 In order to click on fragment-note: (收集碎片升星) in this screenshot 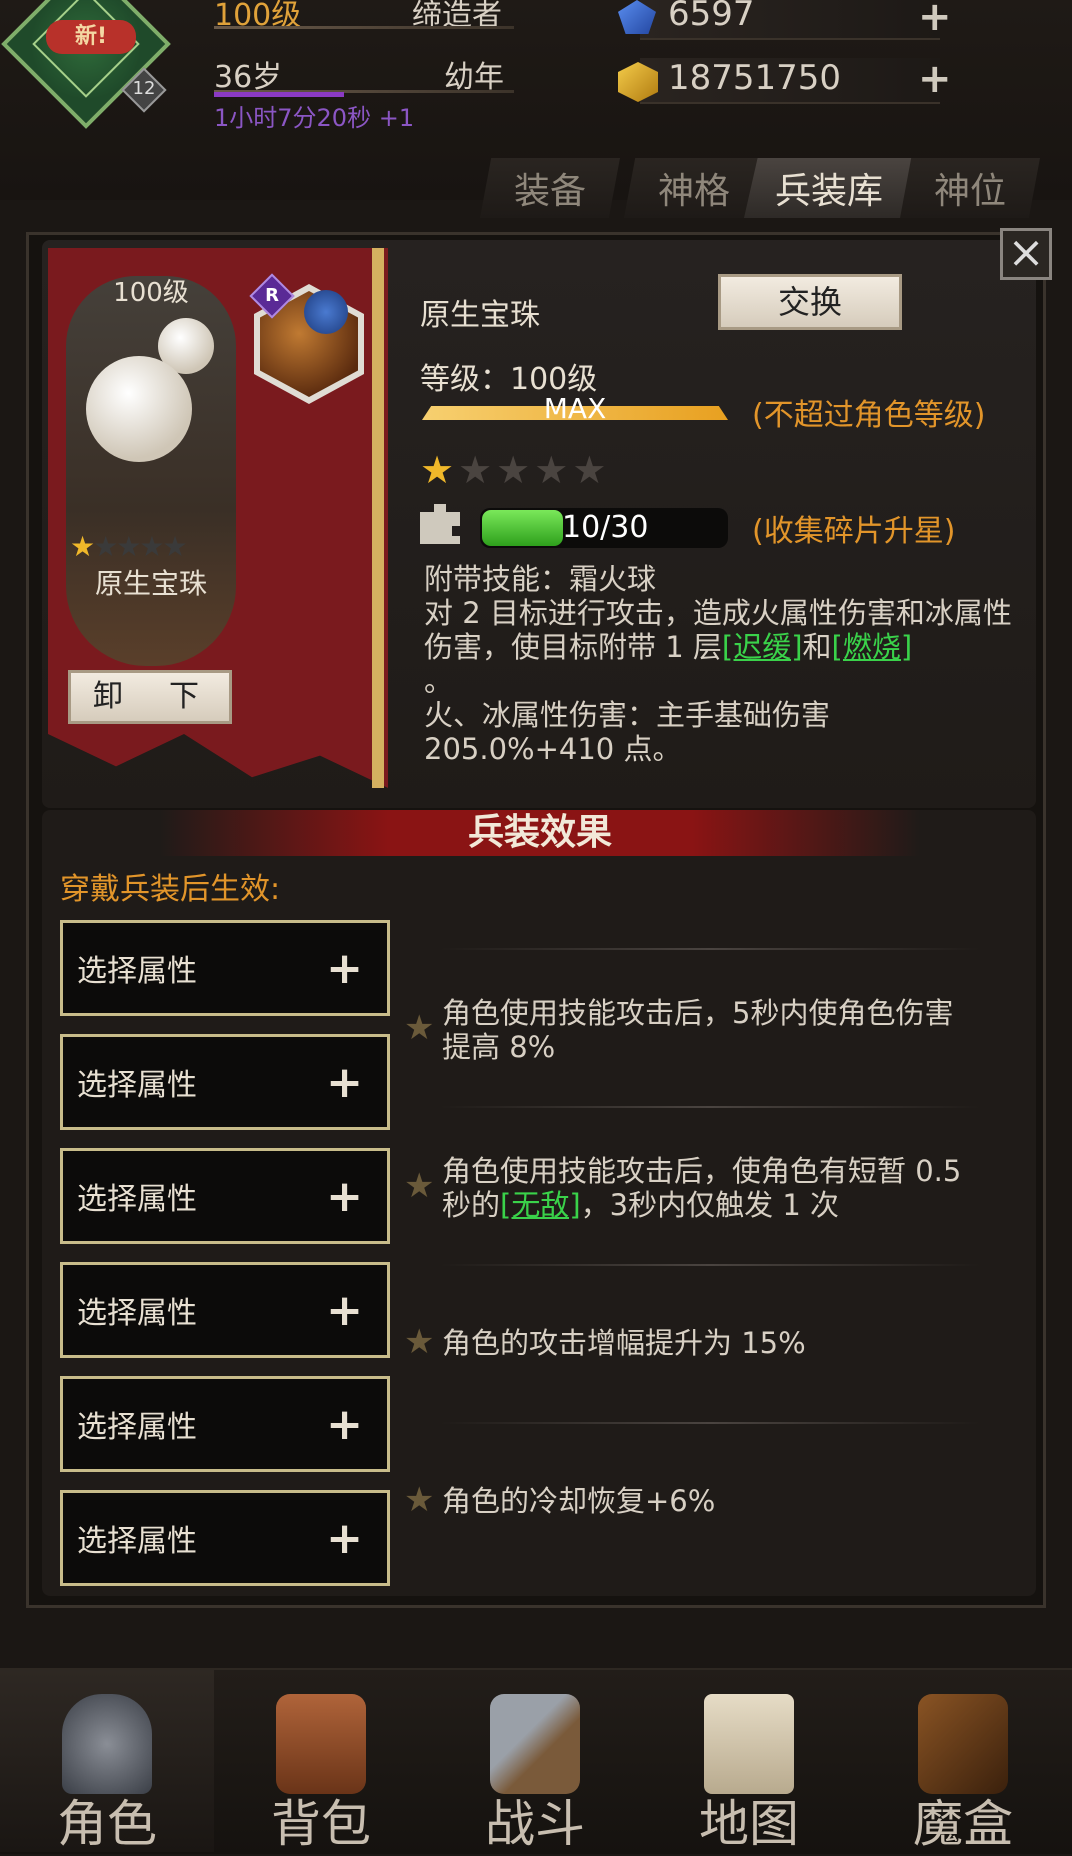, I will do `click(854, 531)`.